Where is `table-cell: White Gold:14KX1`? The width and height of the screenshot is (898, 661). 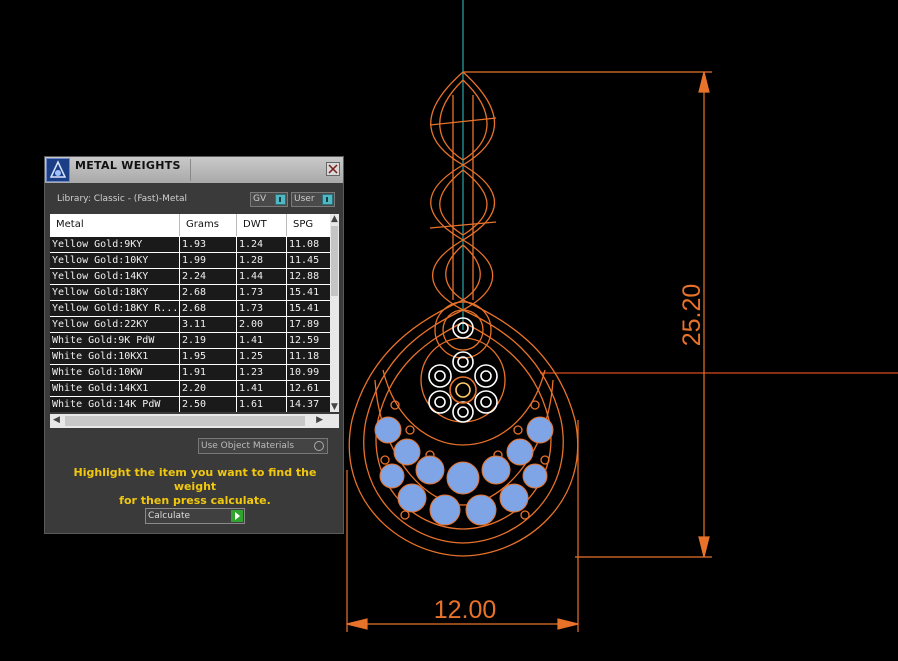 table-cell: White Gold:14KX1 is located at coordinates (115, 388).